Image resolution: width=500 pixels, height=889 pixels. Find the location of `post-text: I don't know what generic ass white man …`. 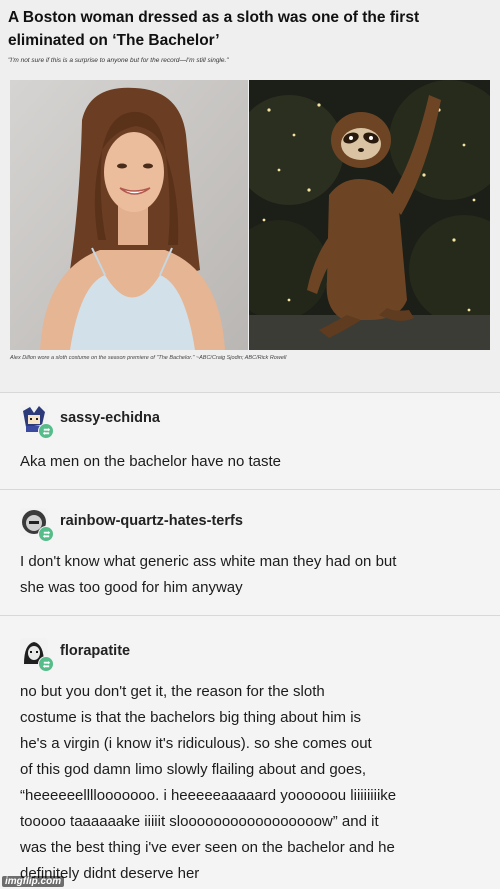

post-text: I don't know what generic ass white man … is located at coordinates (255, 575).